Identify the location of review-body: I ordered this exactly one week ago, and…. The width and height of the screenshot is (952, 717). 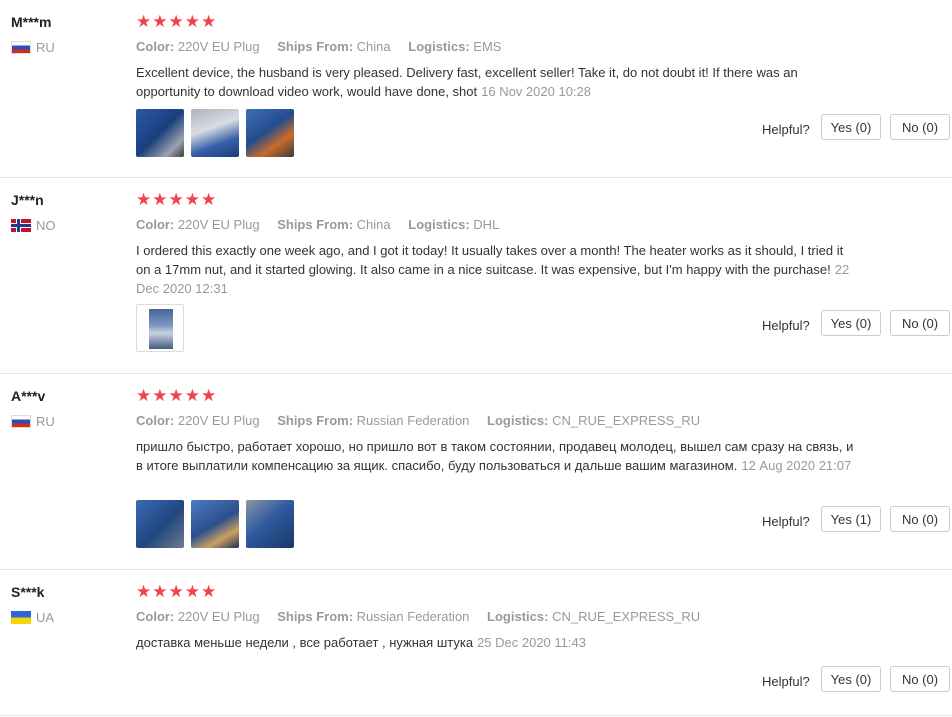
(490, 260).